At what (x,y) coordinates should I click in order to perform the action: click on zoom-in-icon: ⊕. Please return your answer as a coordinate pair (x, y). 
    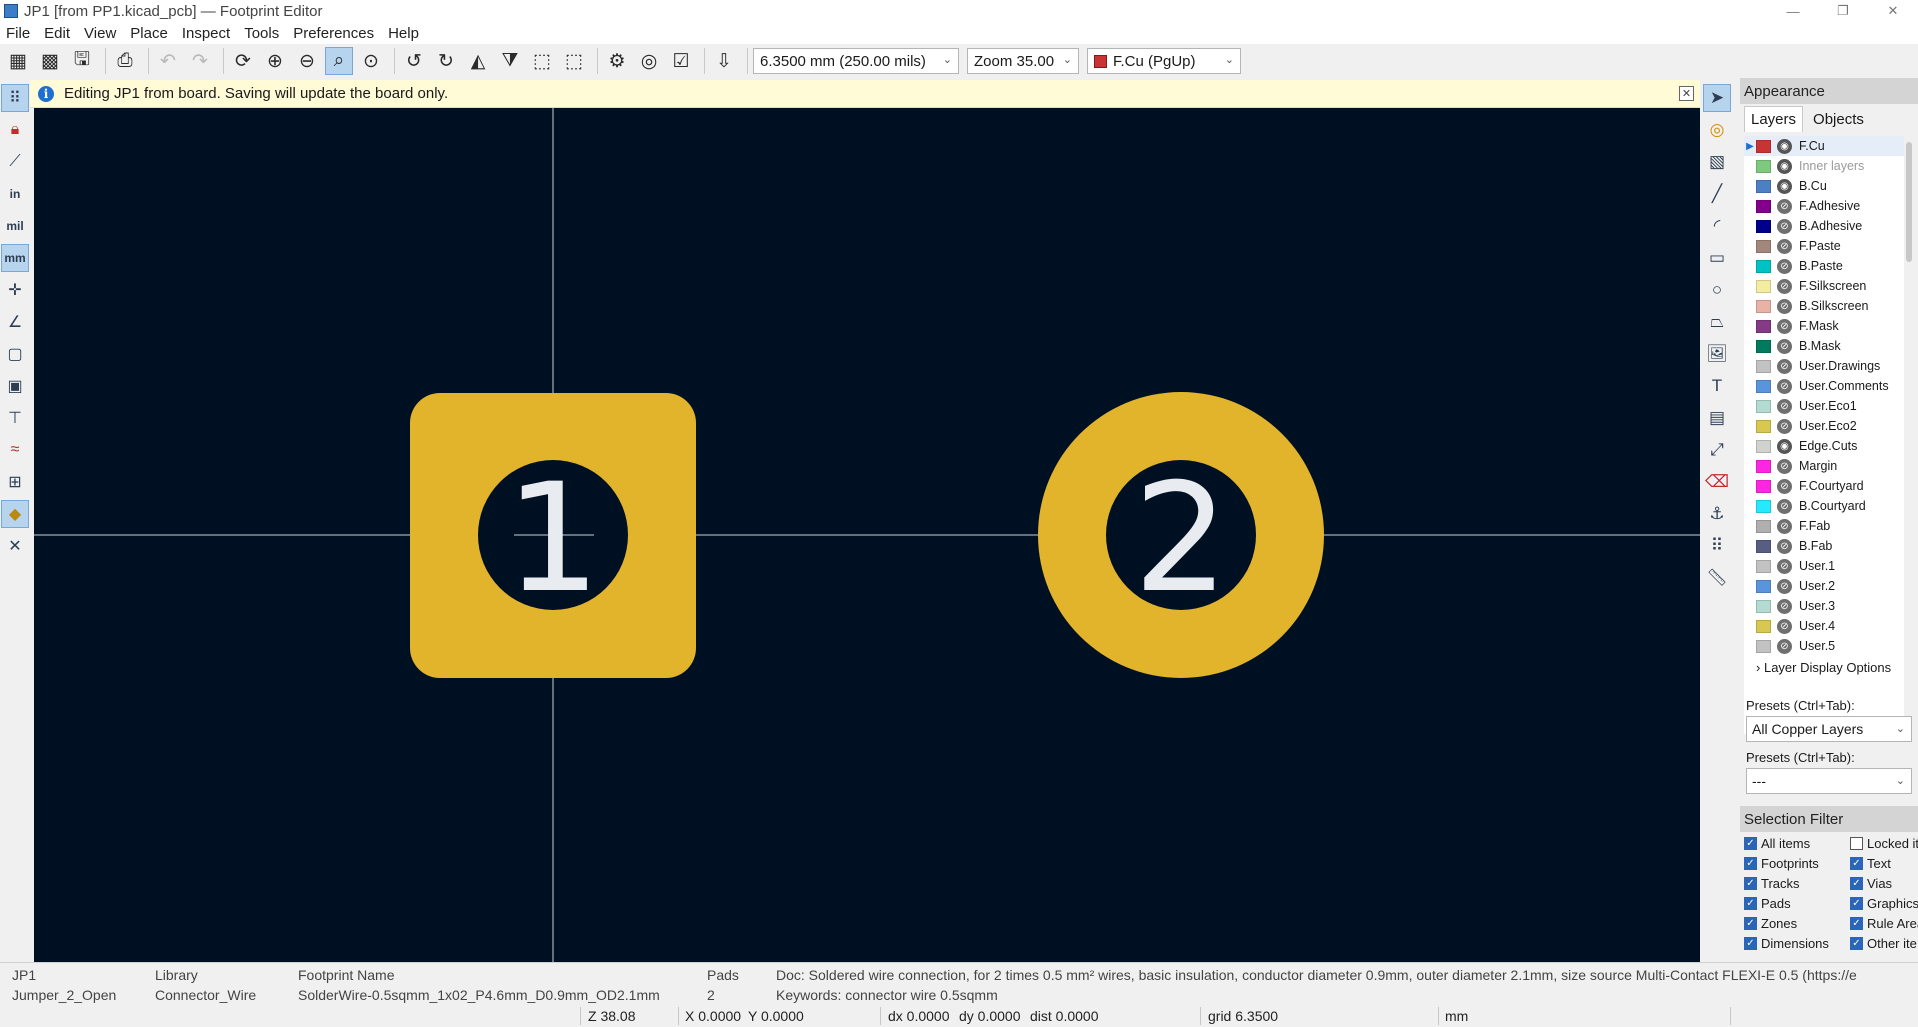
    Looking at the image, I should click on (275, 61).